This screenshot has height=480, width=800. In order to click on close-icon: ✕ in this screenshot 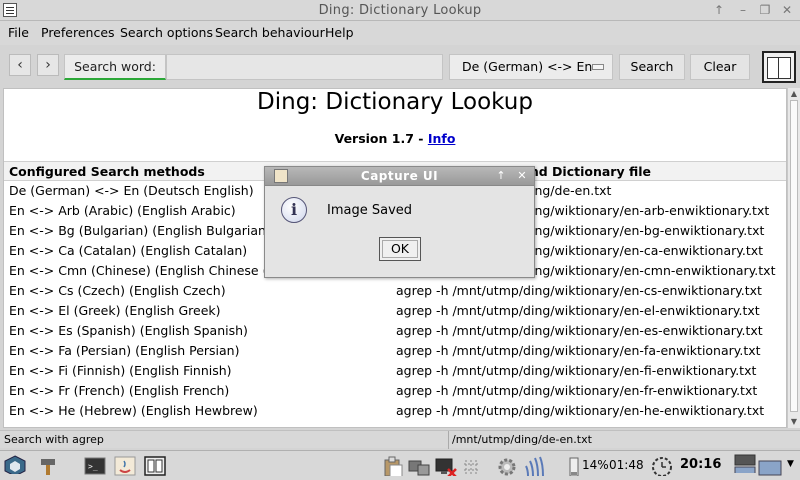, I will do `click(787, 10)`.